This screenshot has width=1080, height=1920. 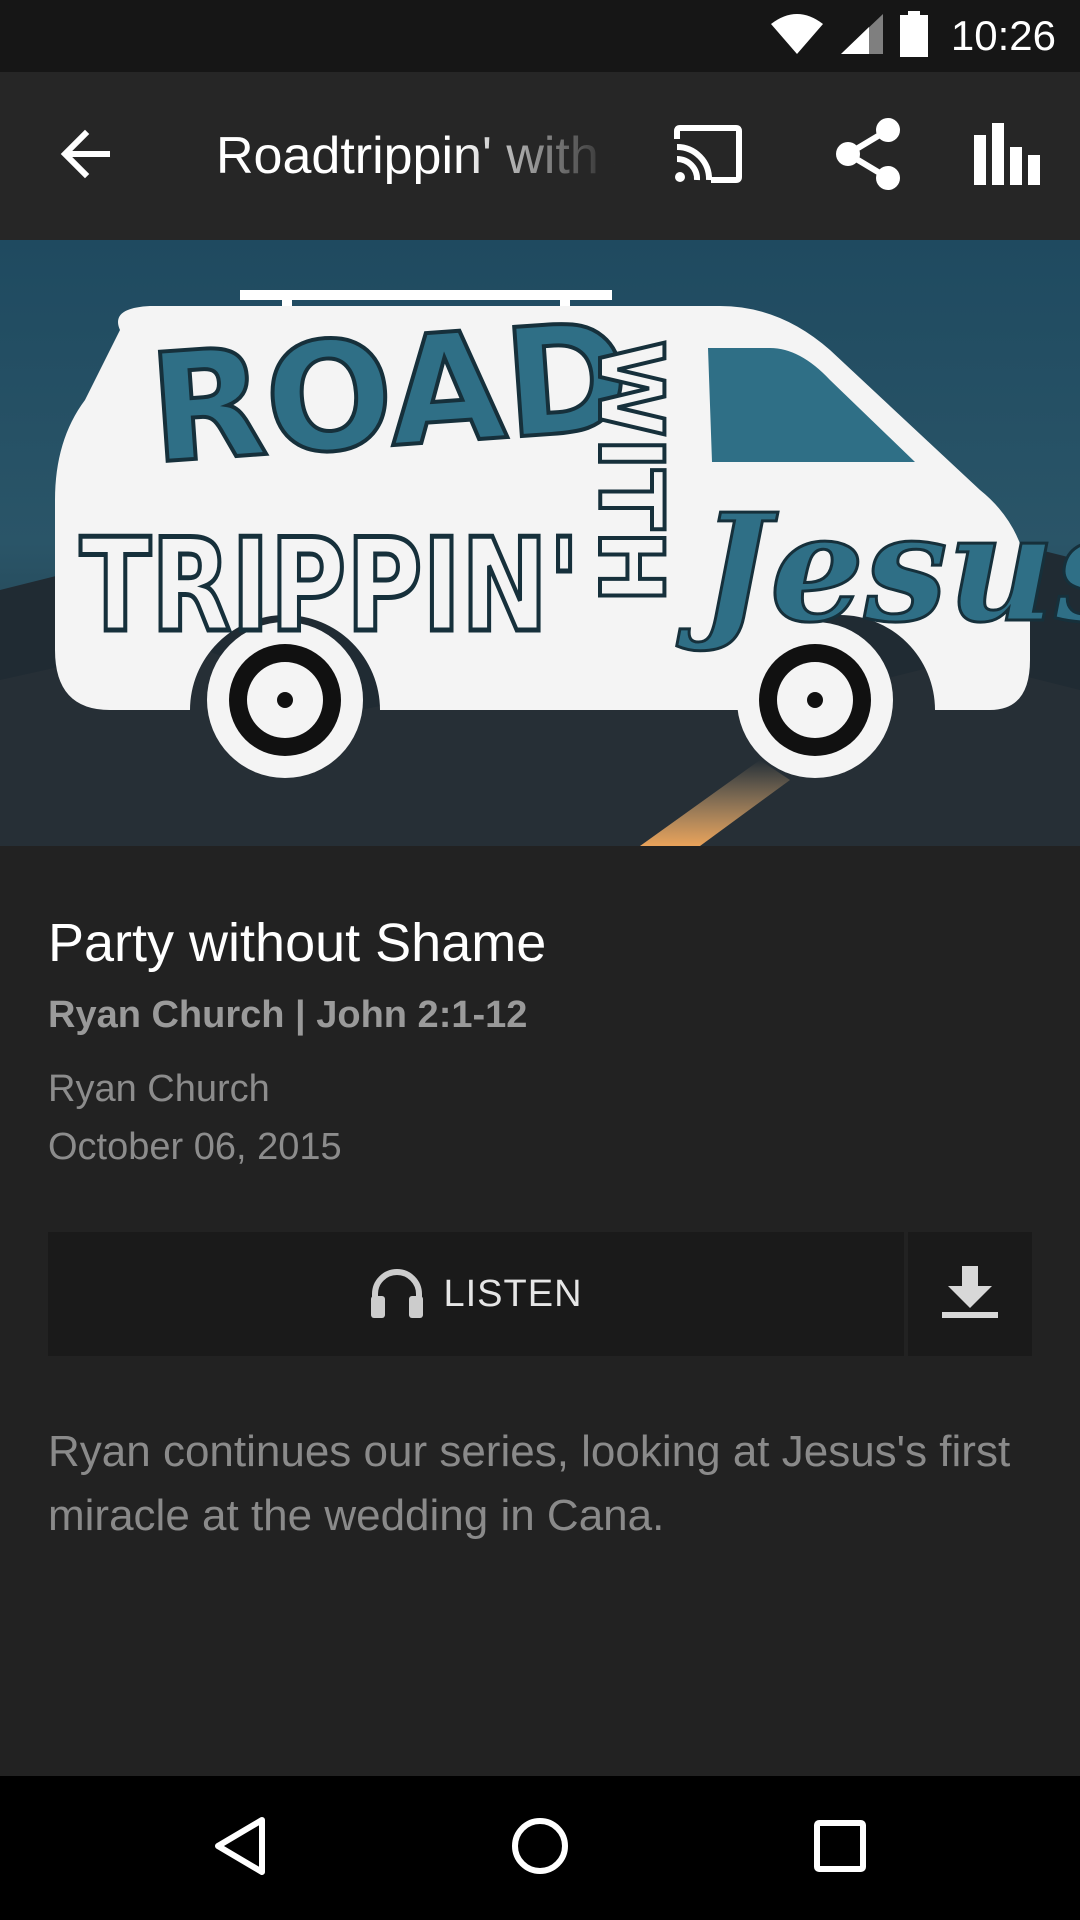 What do you see at coordinates (195, 1147) in the screenshot?
I see `episode-date: October 06, 2015` at bounding box center [195, 1147].